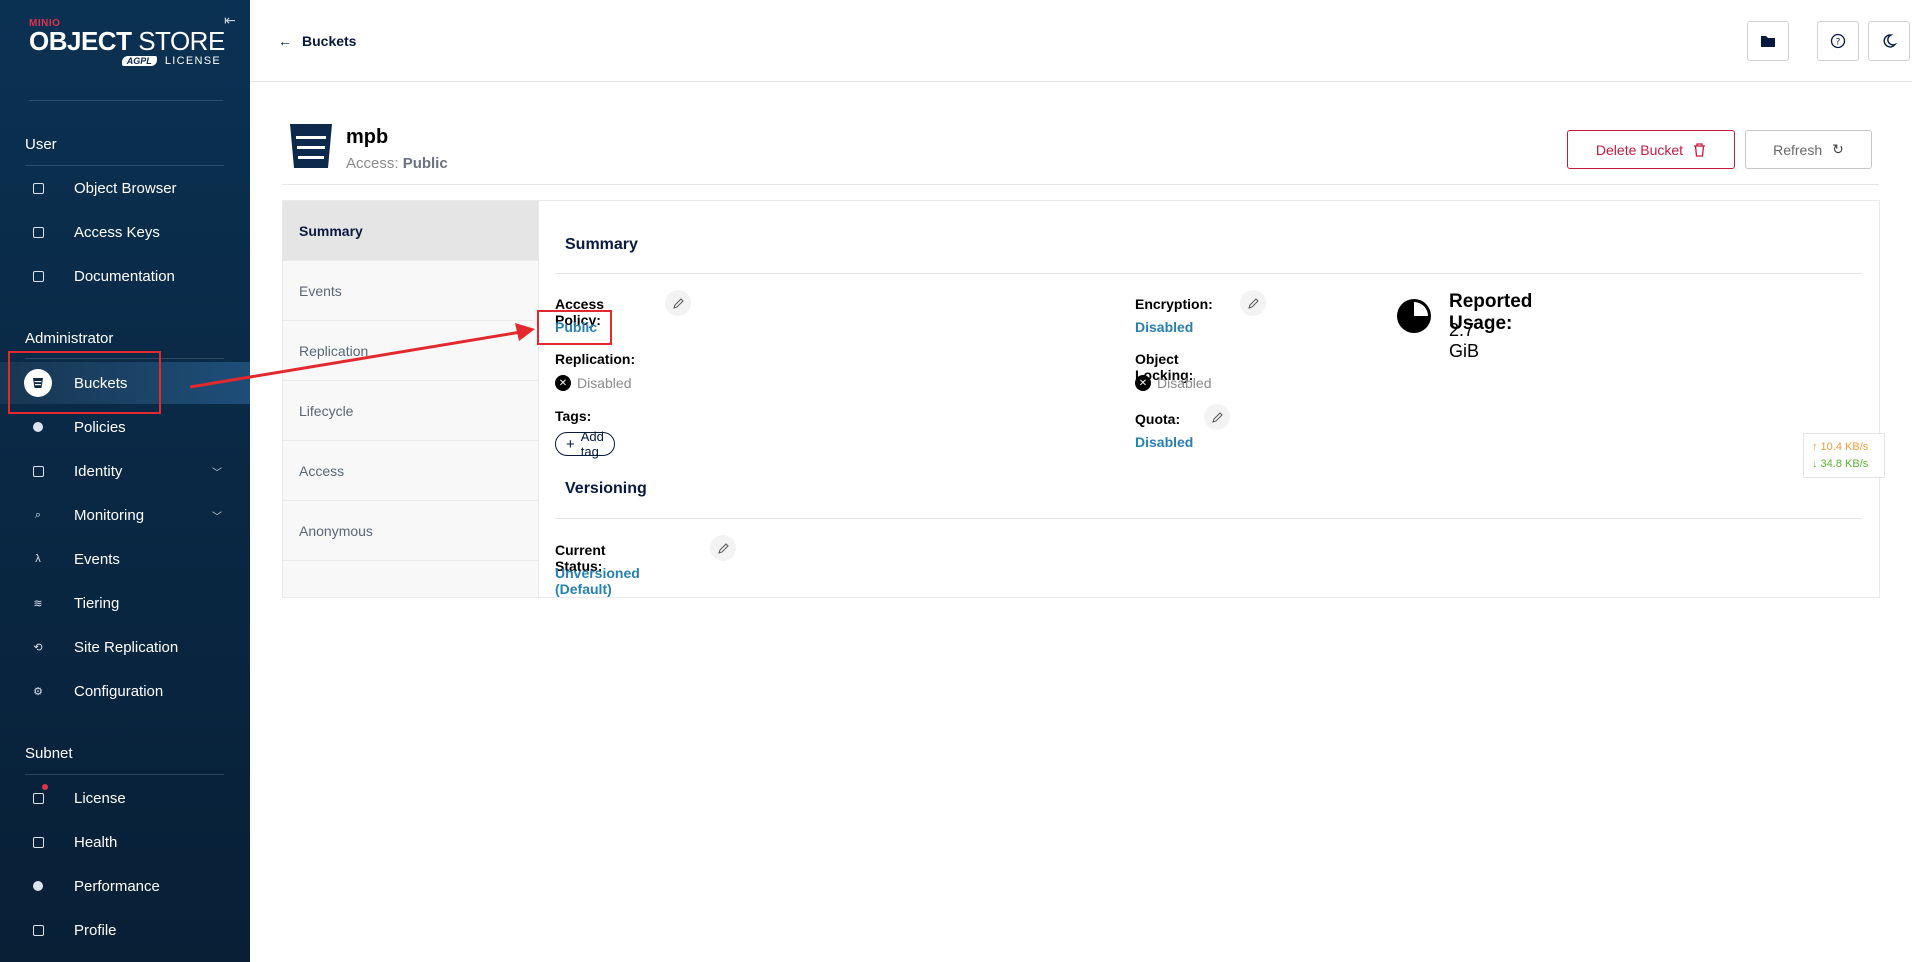 The image size is (1912, 962). I want to click on sidebar-item-label: Documentation, so click(124, 276).